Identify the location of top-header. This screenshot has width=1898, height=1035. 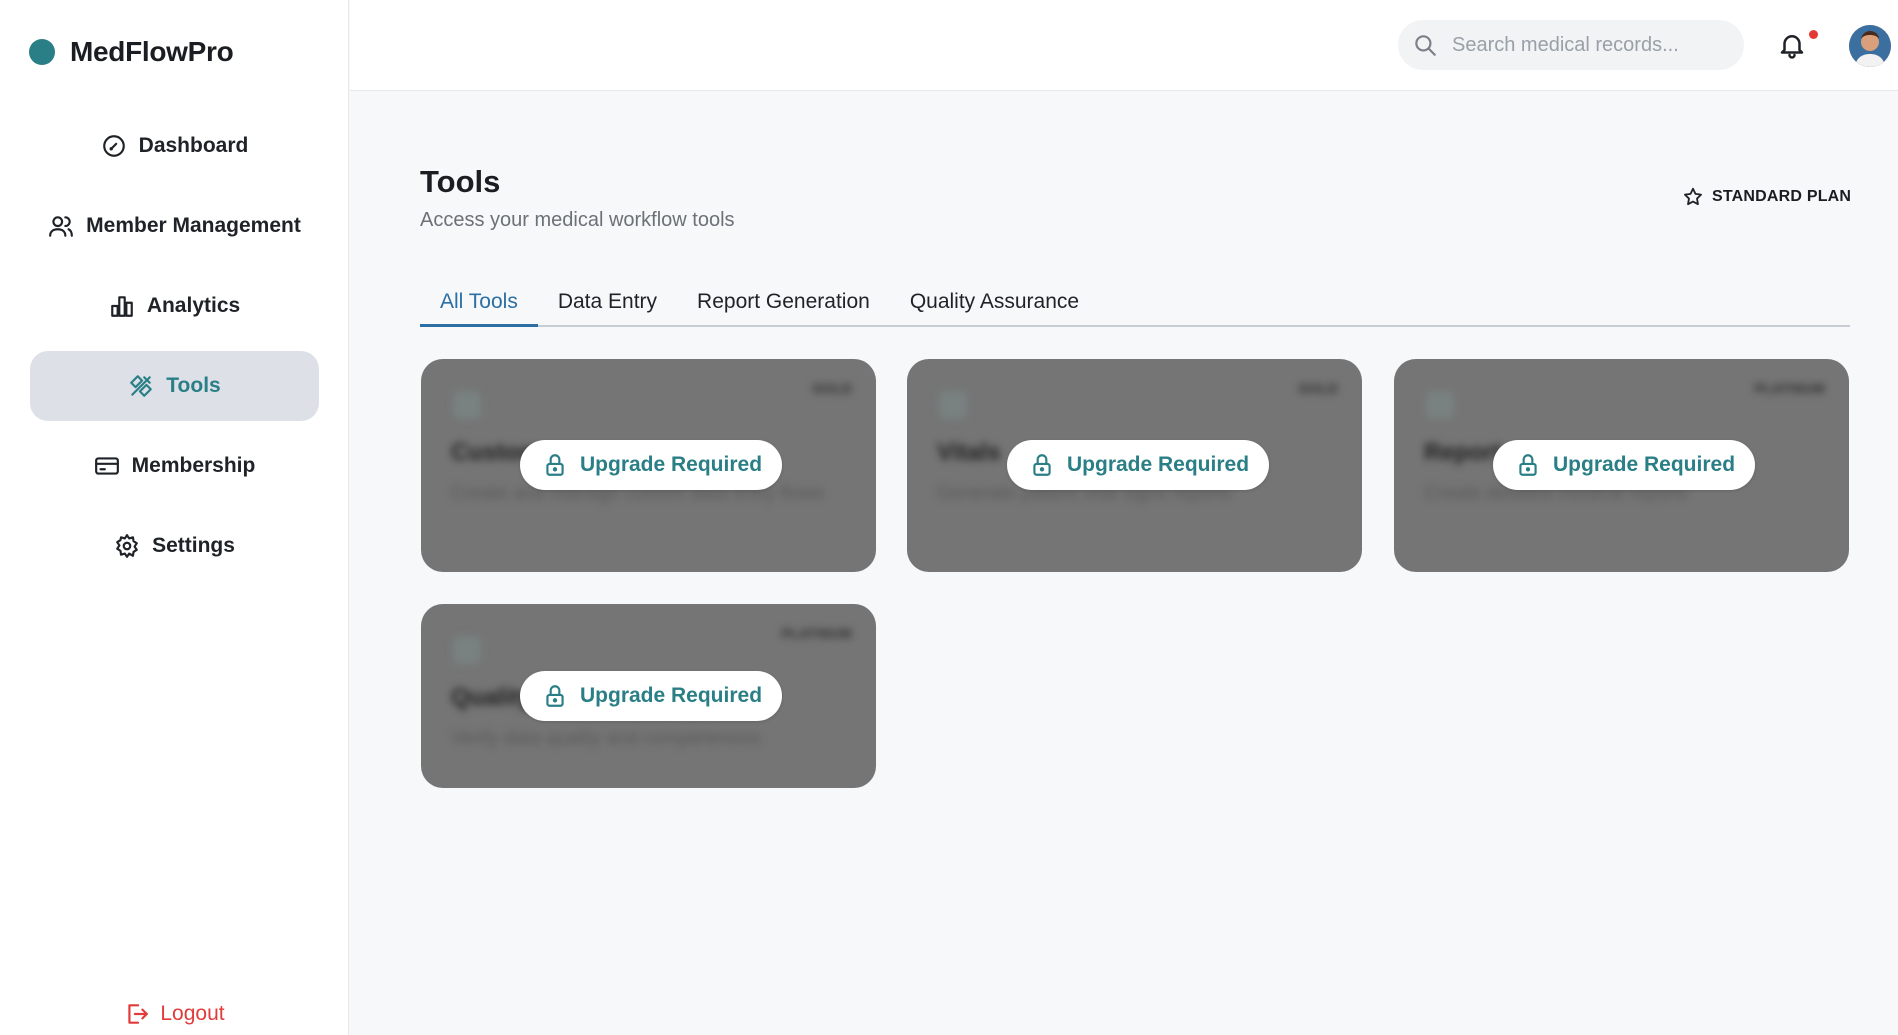
(1124, 45).